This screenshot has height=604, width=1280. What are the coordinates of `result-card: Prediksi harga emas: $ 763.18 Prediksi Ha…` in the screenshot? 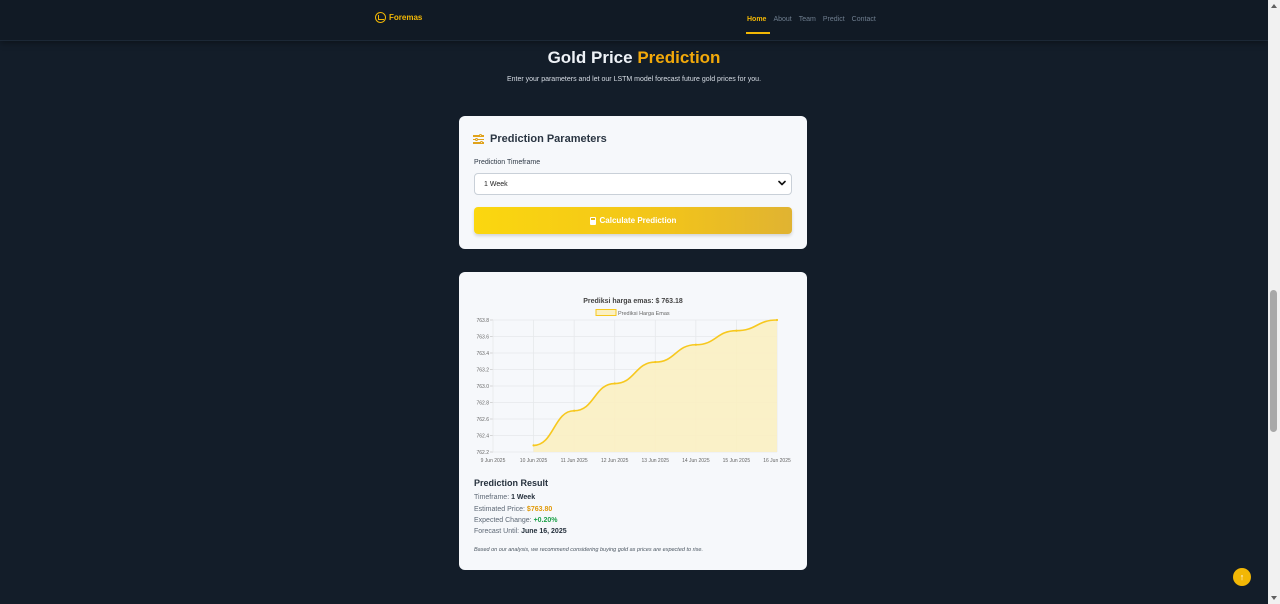 It's located at (633, 421).